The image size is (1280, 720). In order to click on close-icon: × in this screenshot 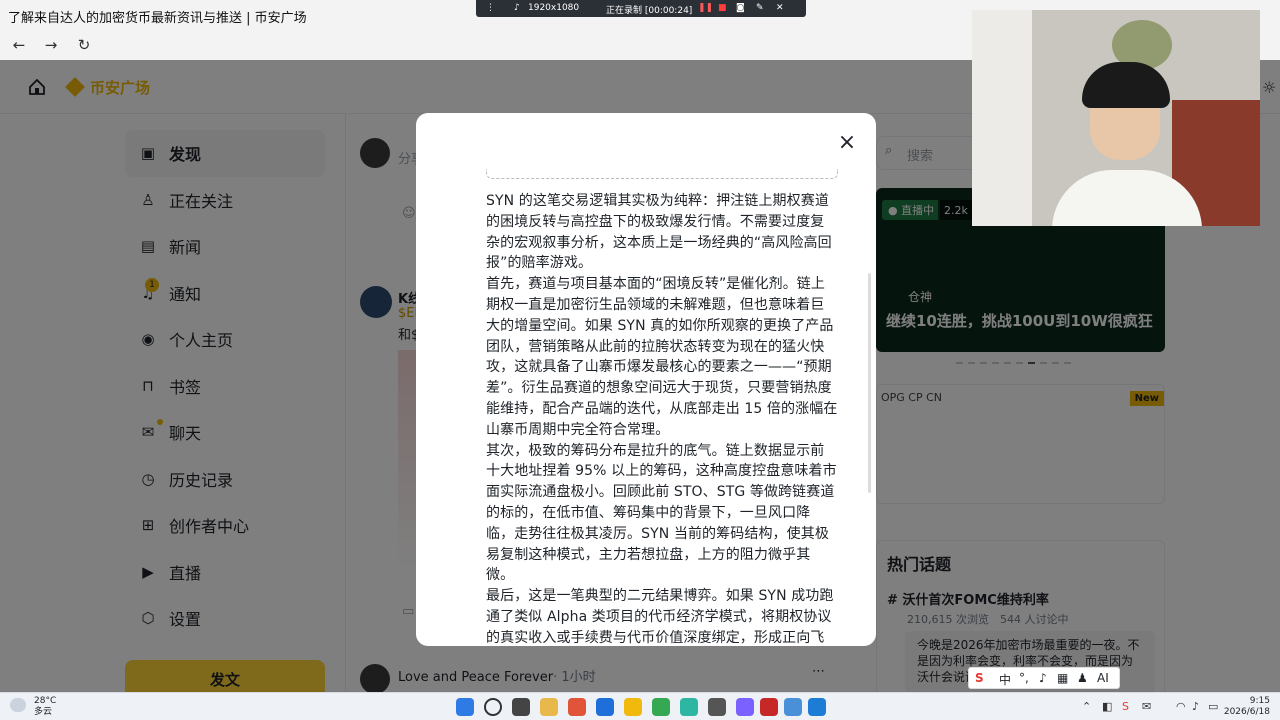, I will do `click(847, 143)`.